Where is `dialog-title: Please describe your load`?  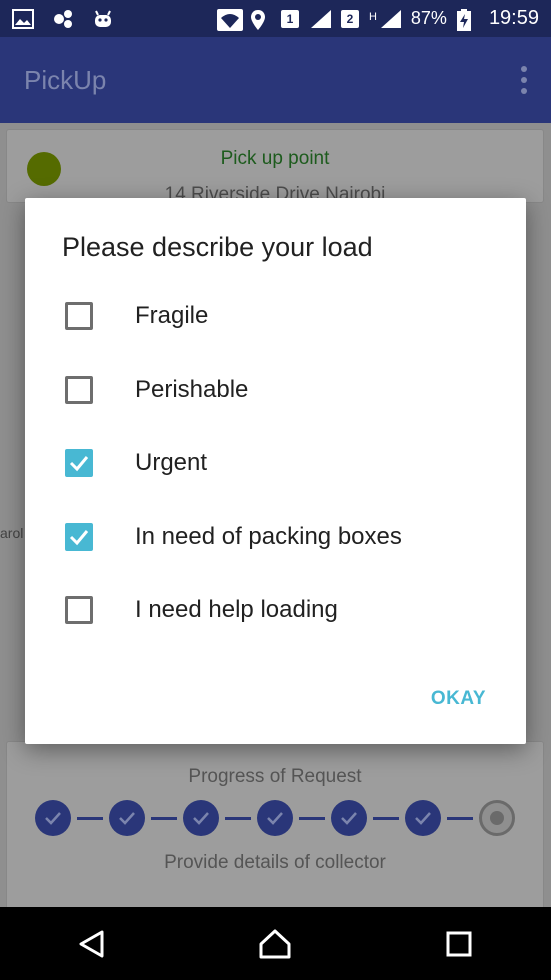
dialog-title: Please describe your load is located at coordinates (217, 247).